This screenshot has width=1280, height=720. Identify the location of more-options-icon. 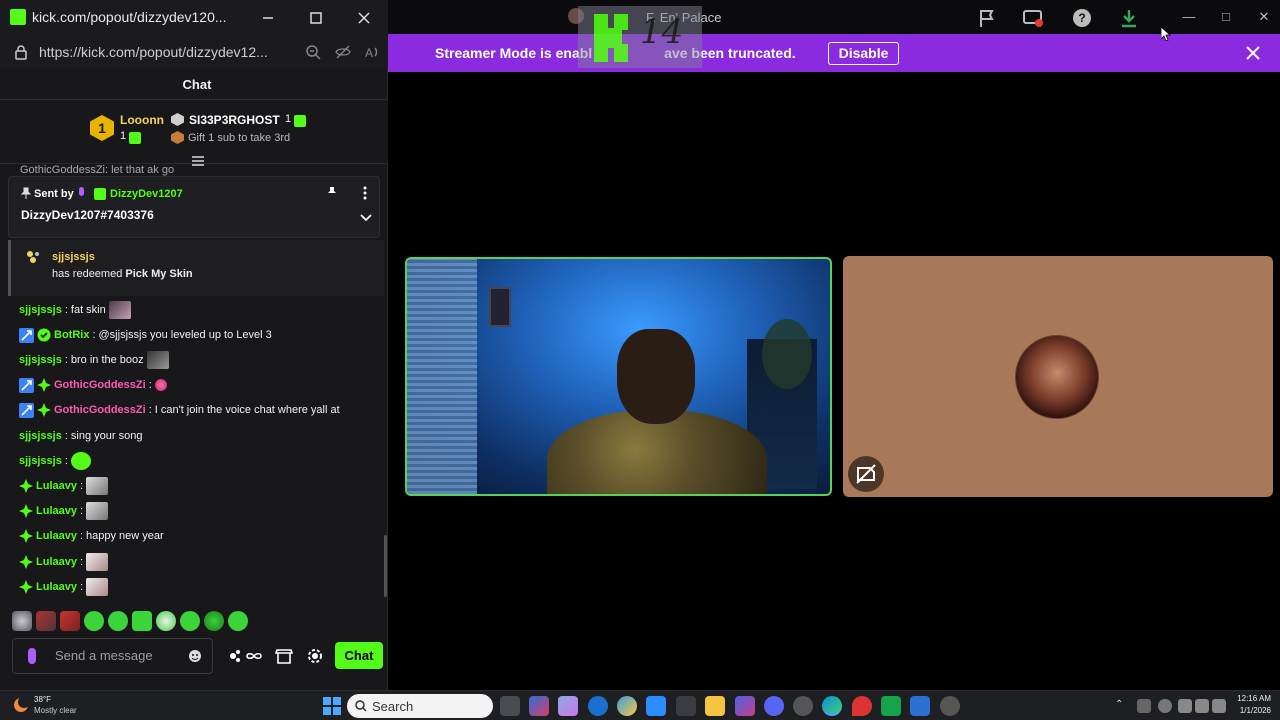
(365, 193).